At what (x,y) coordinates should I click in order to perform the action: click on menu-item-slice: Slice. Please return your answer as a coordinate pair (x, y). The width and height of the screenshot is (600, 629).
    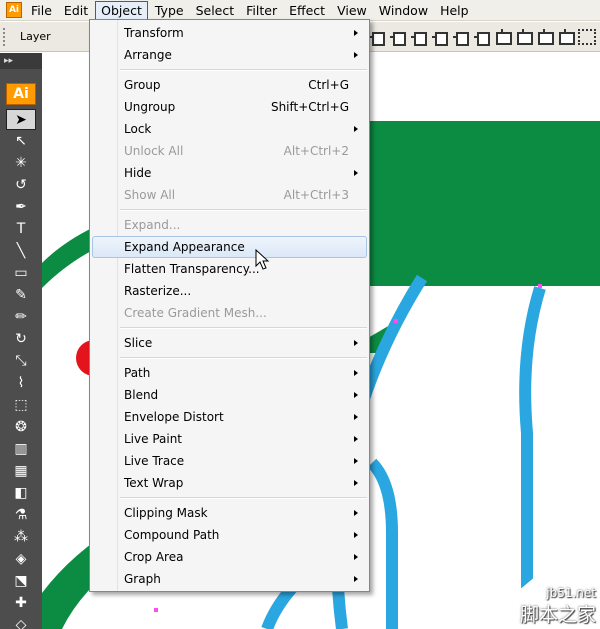
    Looking at the image, I should click on (229, 343).